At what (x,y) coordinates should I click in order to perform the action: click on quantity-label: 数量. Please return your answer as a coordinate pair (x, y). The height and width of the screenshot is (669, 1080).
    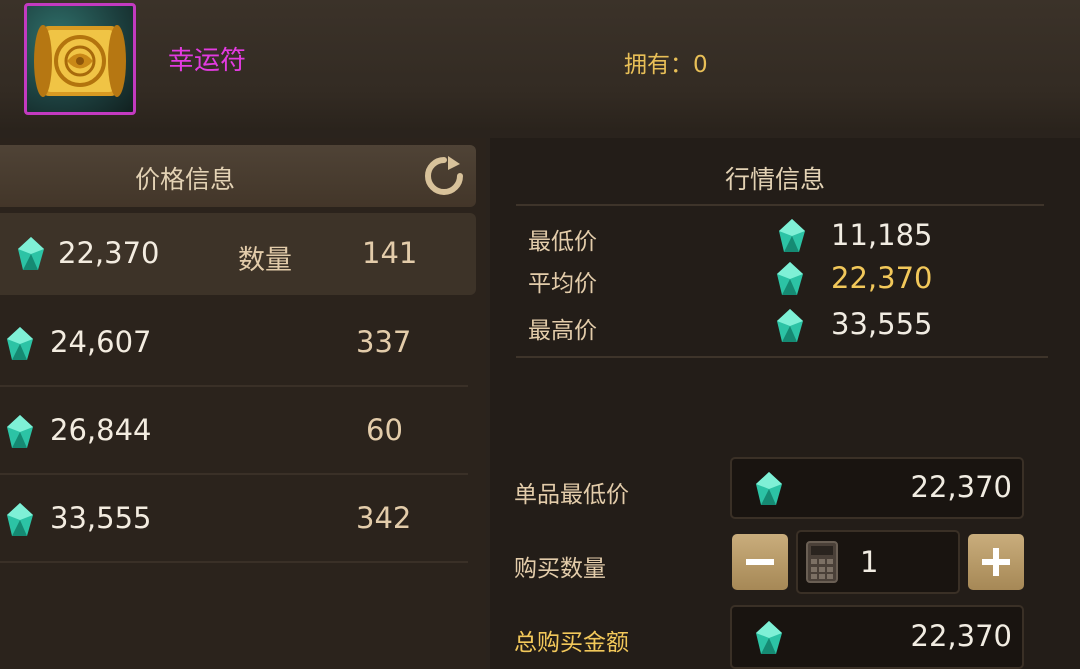
    Looking at the image, I should click on (265, 260).